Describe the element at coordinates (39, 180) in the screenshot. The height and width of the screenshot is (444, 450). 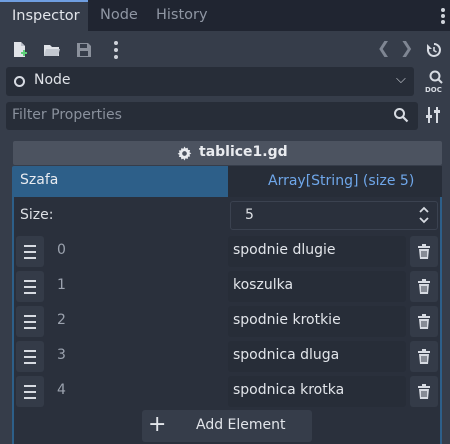
I see `property-name: Szafa` at that location.